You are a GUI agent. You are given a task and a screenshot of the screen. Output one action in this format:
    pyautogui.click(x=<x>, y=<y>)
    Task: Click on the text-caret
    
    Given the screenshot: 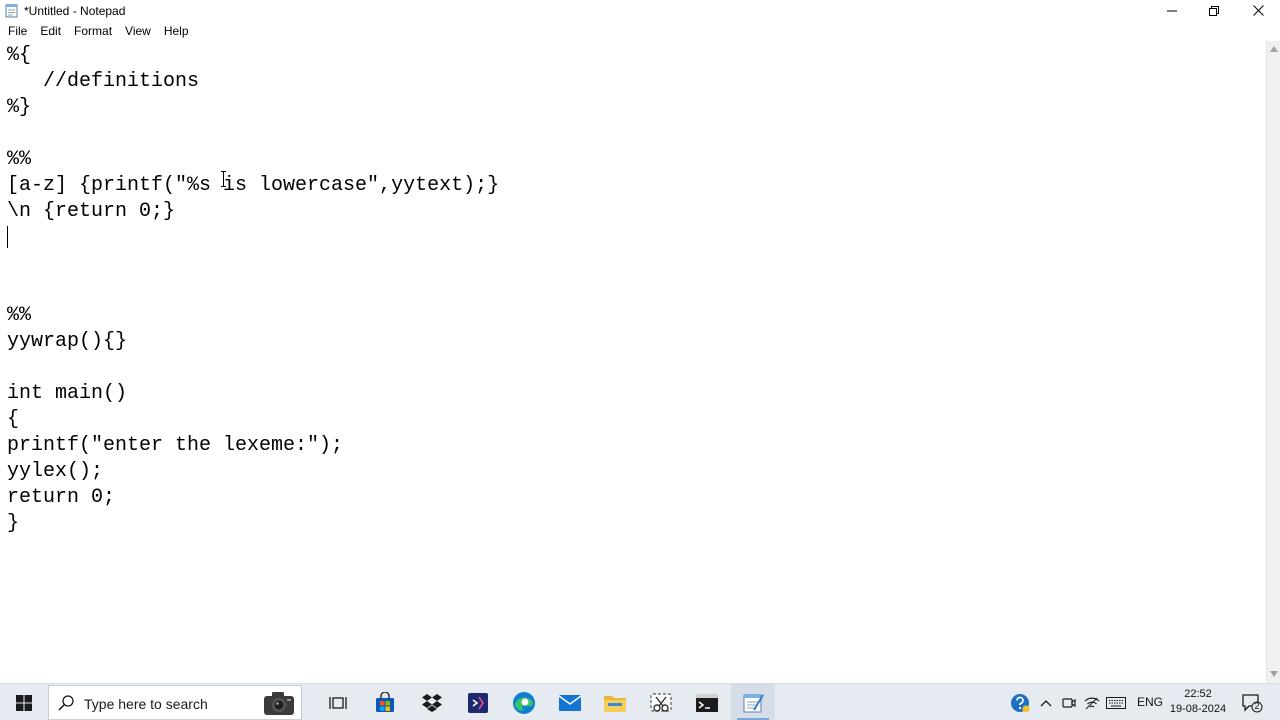 What is the action you would take?
    pyautogui.click(x=7, y=237)
    